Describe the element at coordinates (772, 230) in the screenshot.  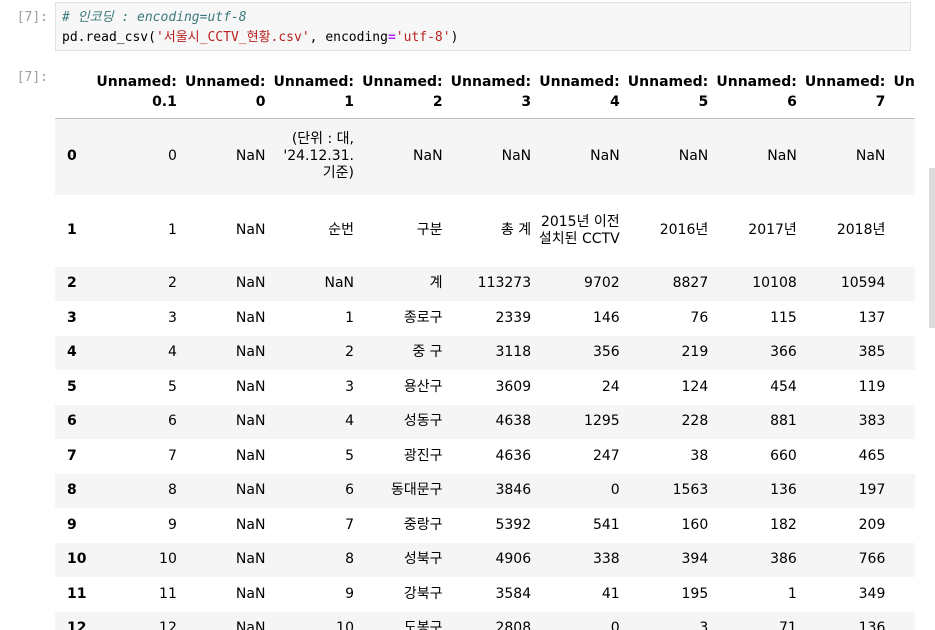
I see `table-cell: 2017년` at that location.